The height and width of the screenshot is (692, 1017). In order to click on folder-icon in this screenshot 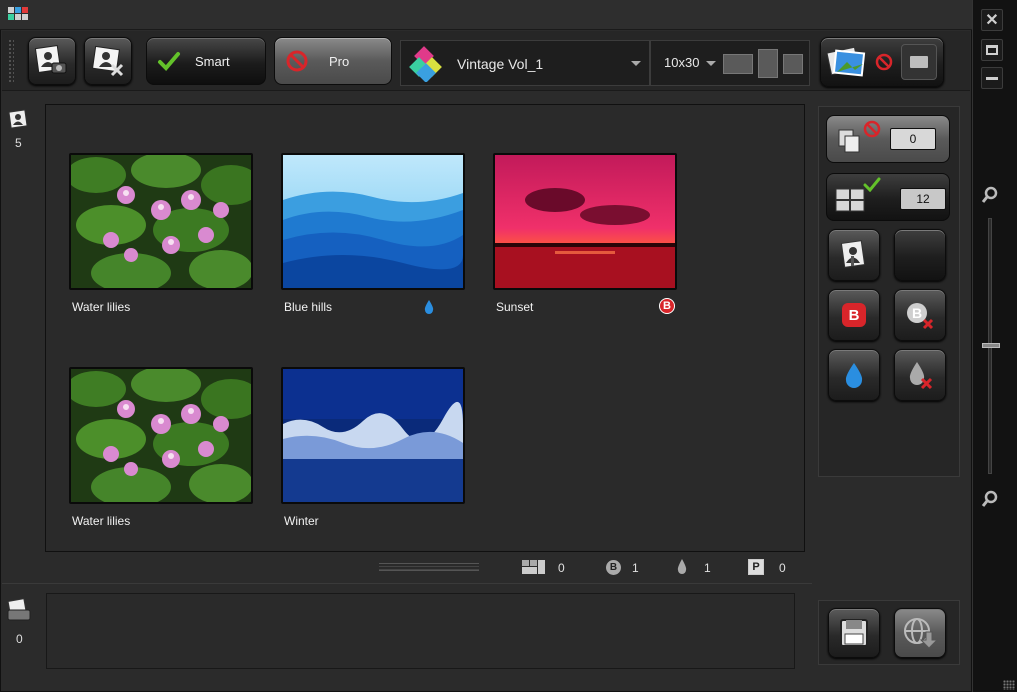, I will do `click(919, 62)`.